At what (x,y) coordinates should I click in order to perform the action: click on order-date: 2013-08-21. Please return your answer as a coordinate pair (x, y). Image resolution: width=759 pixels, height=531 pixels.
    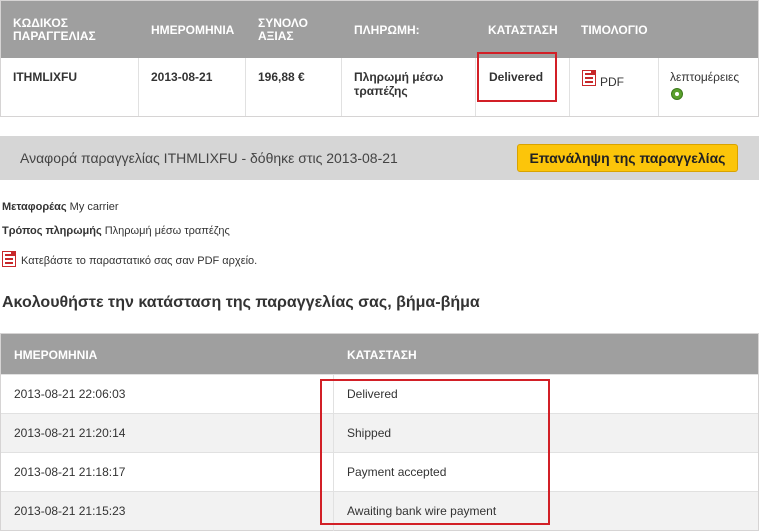
    Looking at the image, I should click on (182, 77).